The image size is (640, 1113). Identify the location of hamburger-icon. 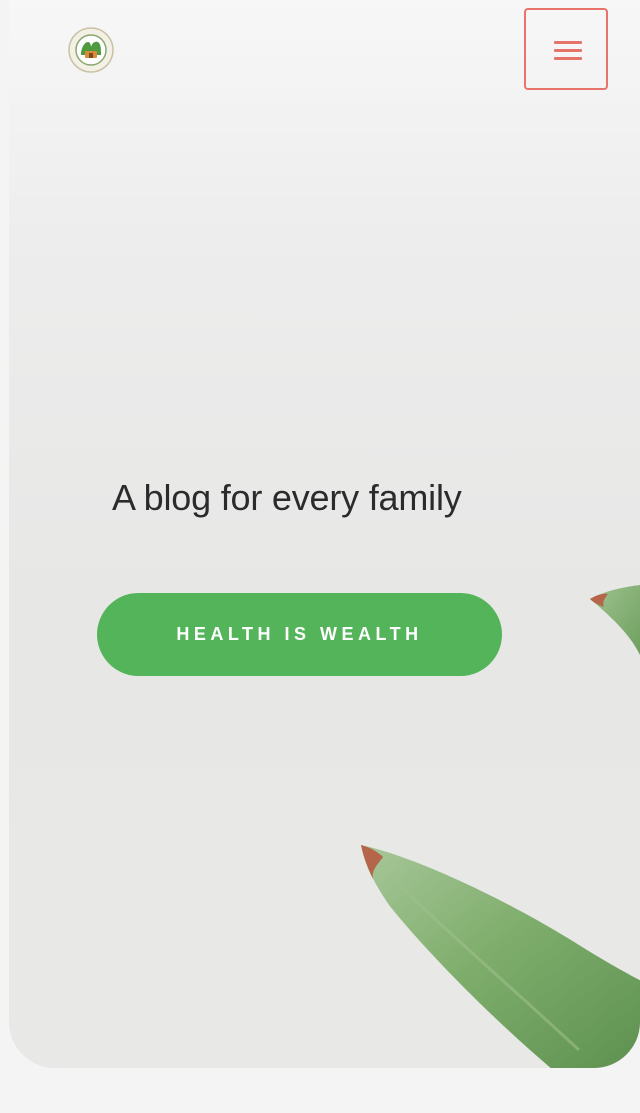
(568, 50).